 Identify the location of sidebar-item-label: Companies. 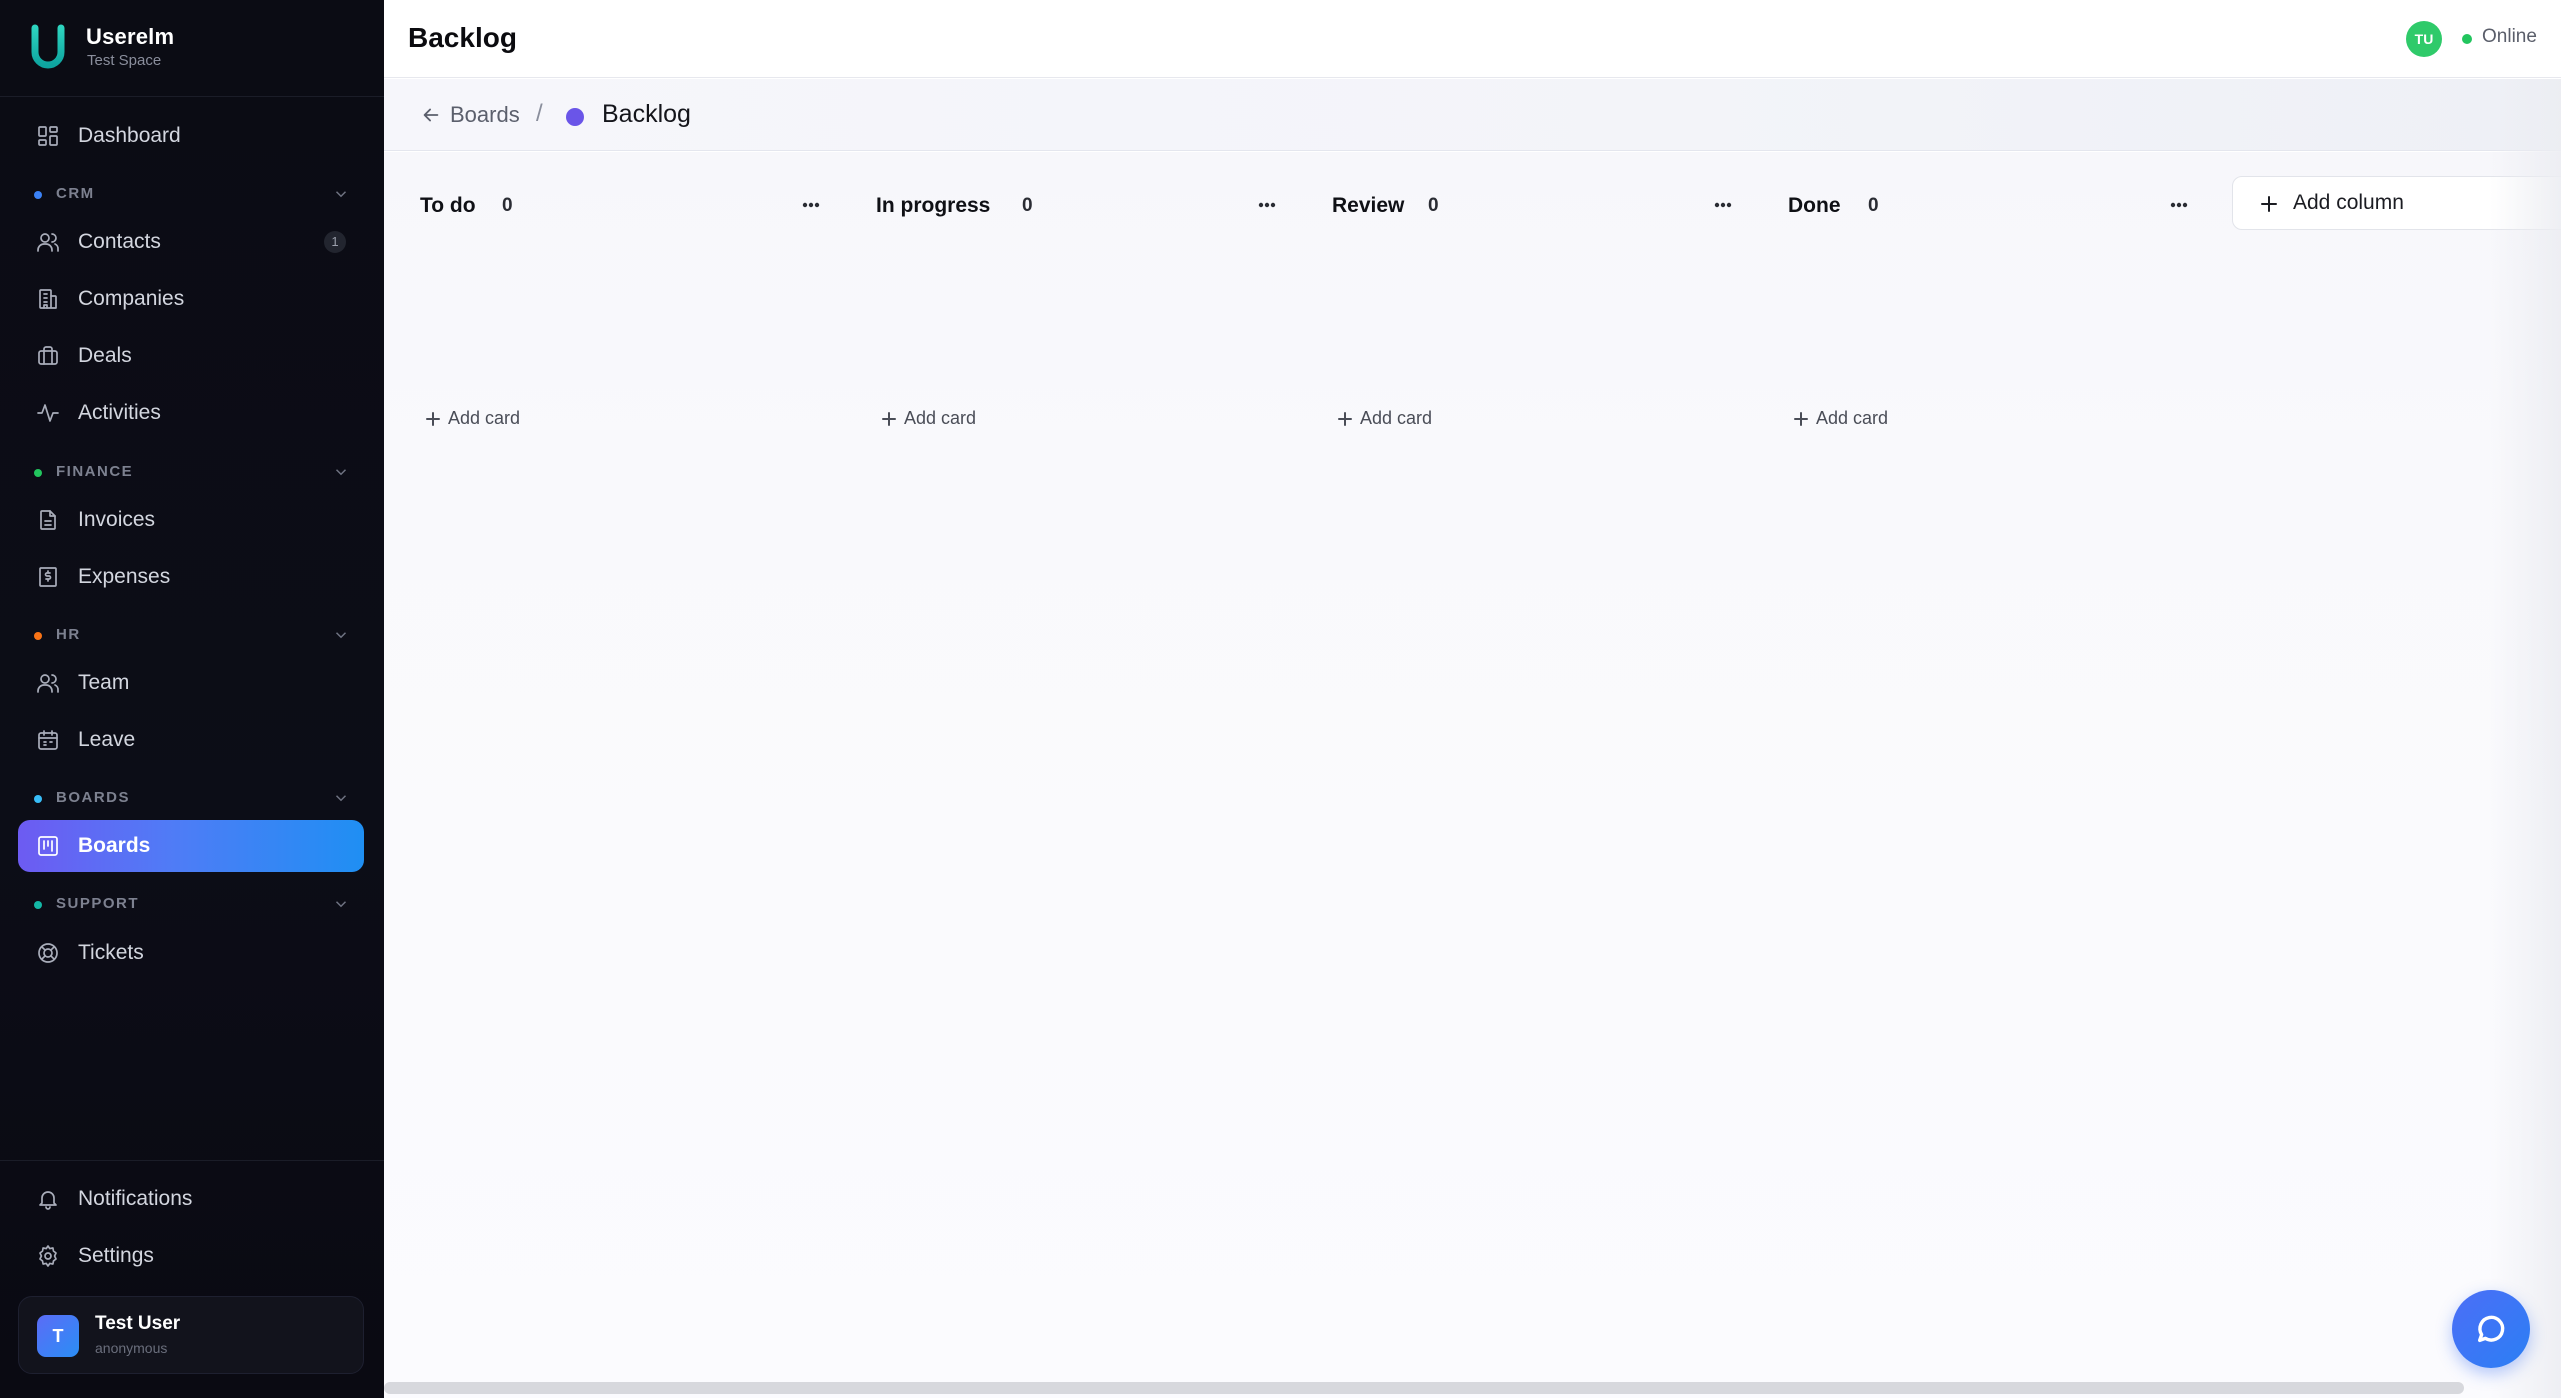
(131, 298).